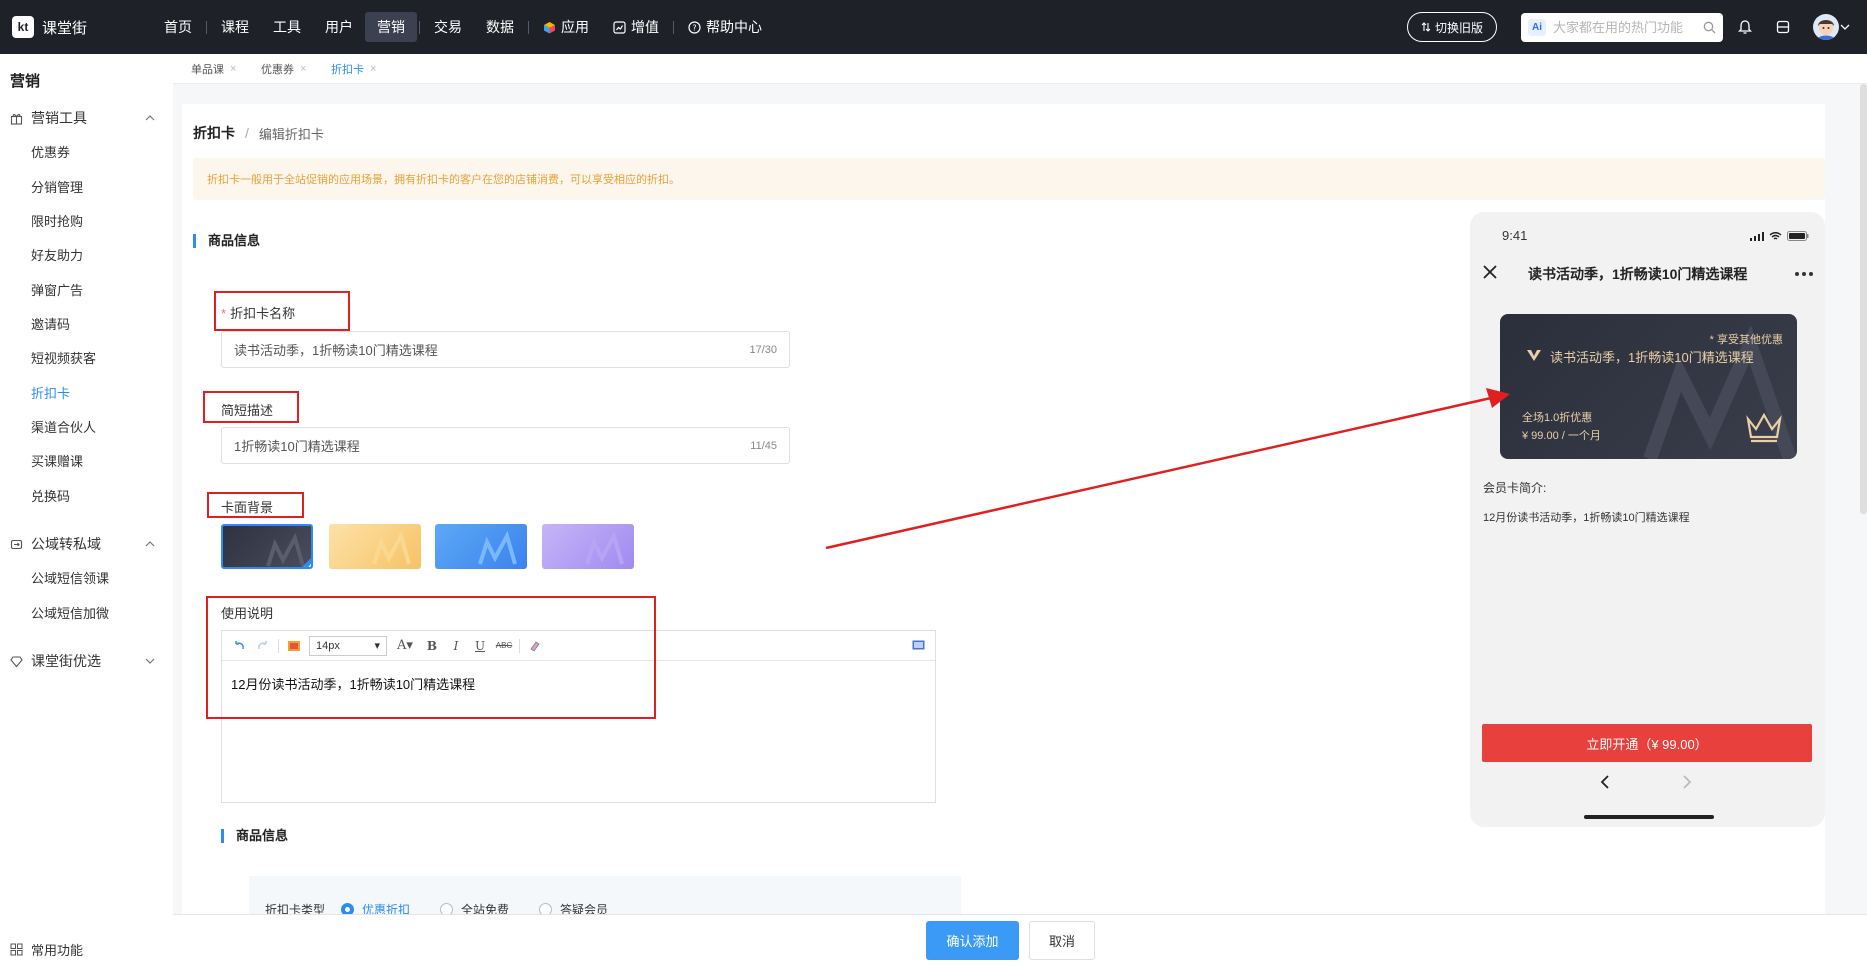  What do you see at coordinates (1167, 469) in the screenshot?
I see `annotation-arrow` at bounding box center [1167, 469].